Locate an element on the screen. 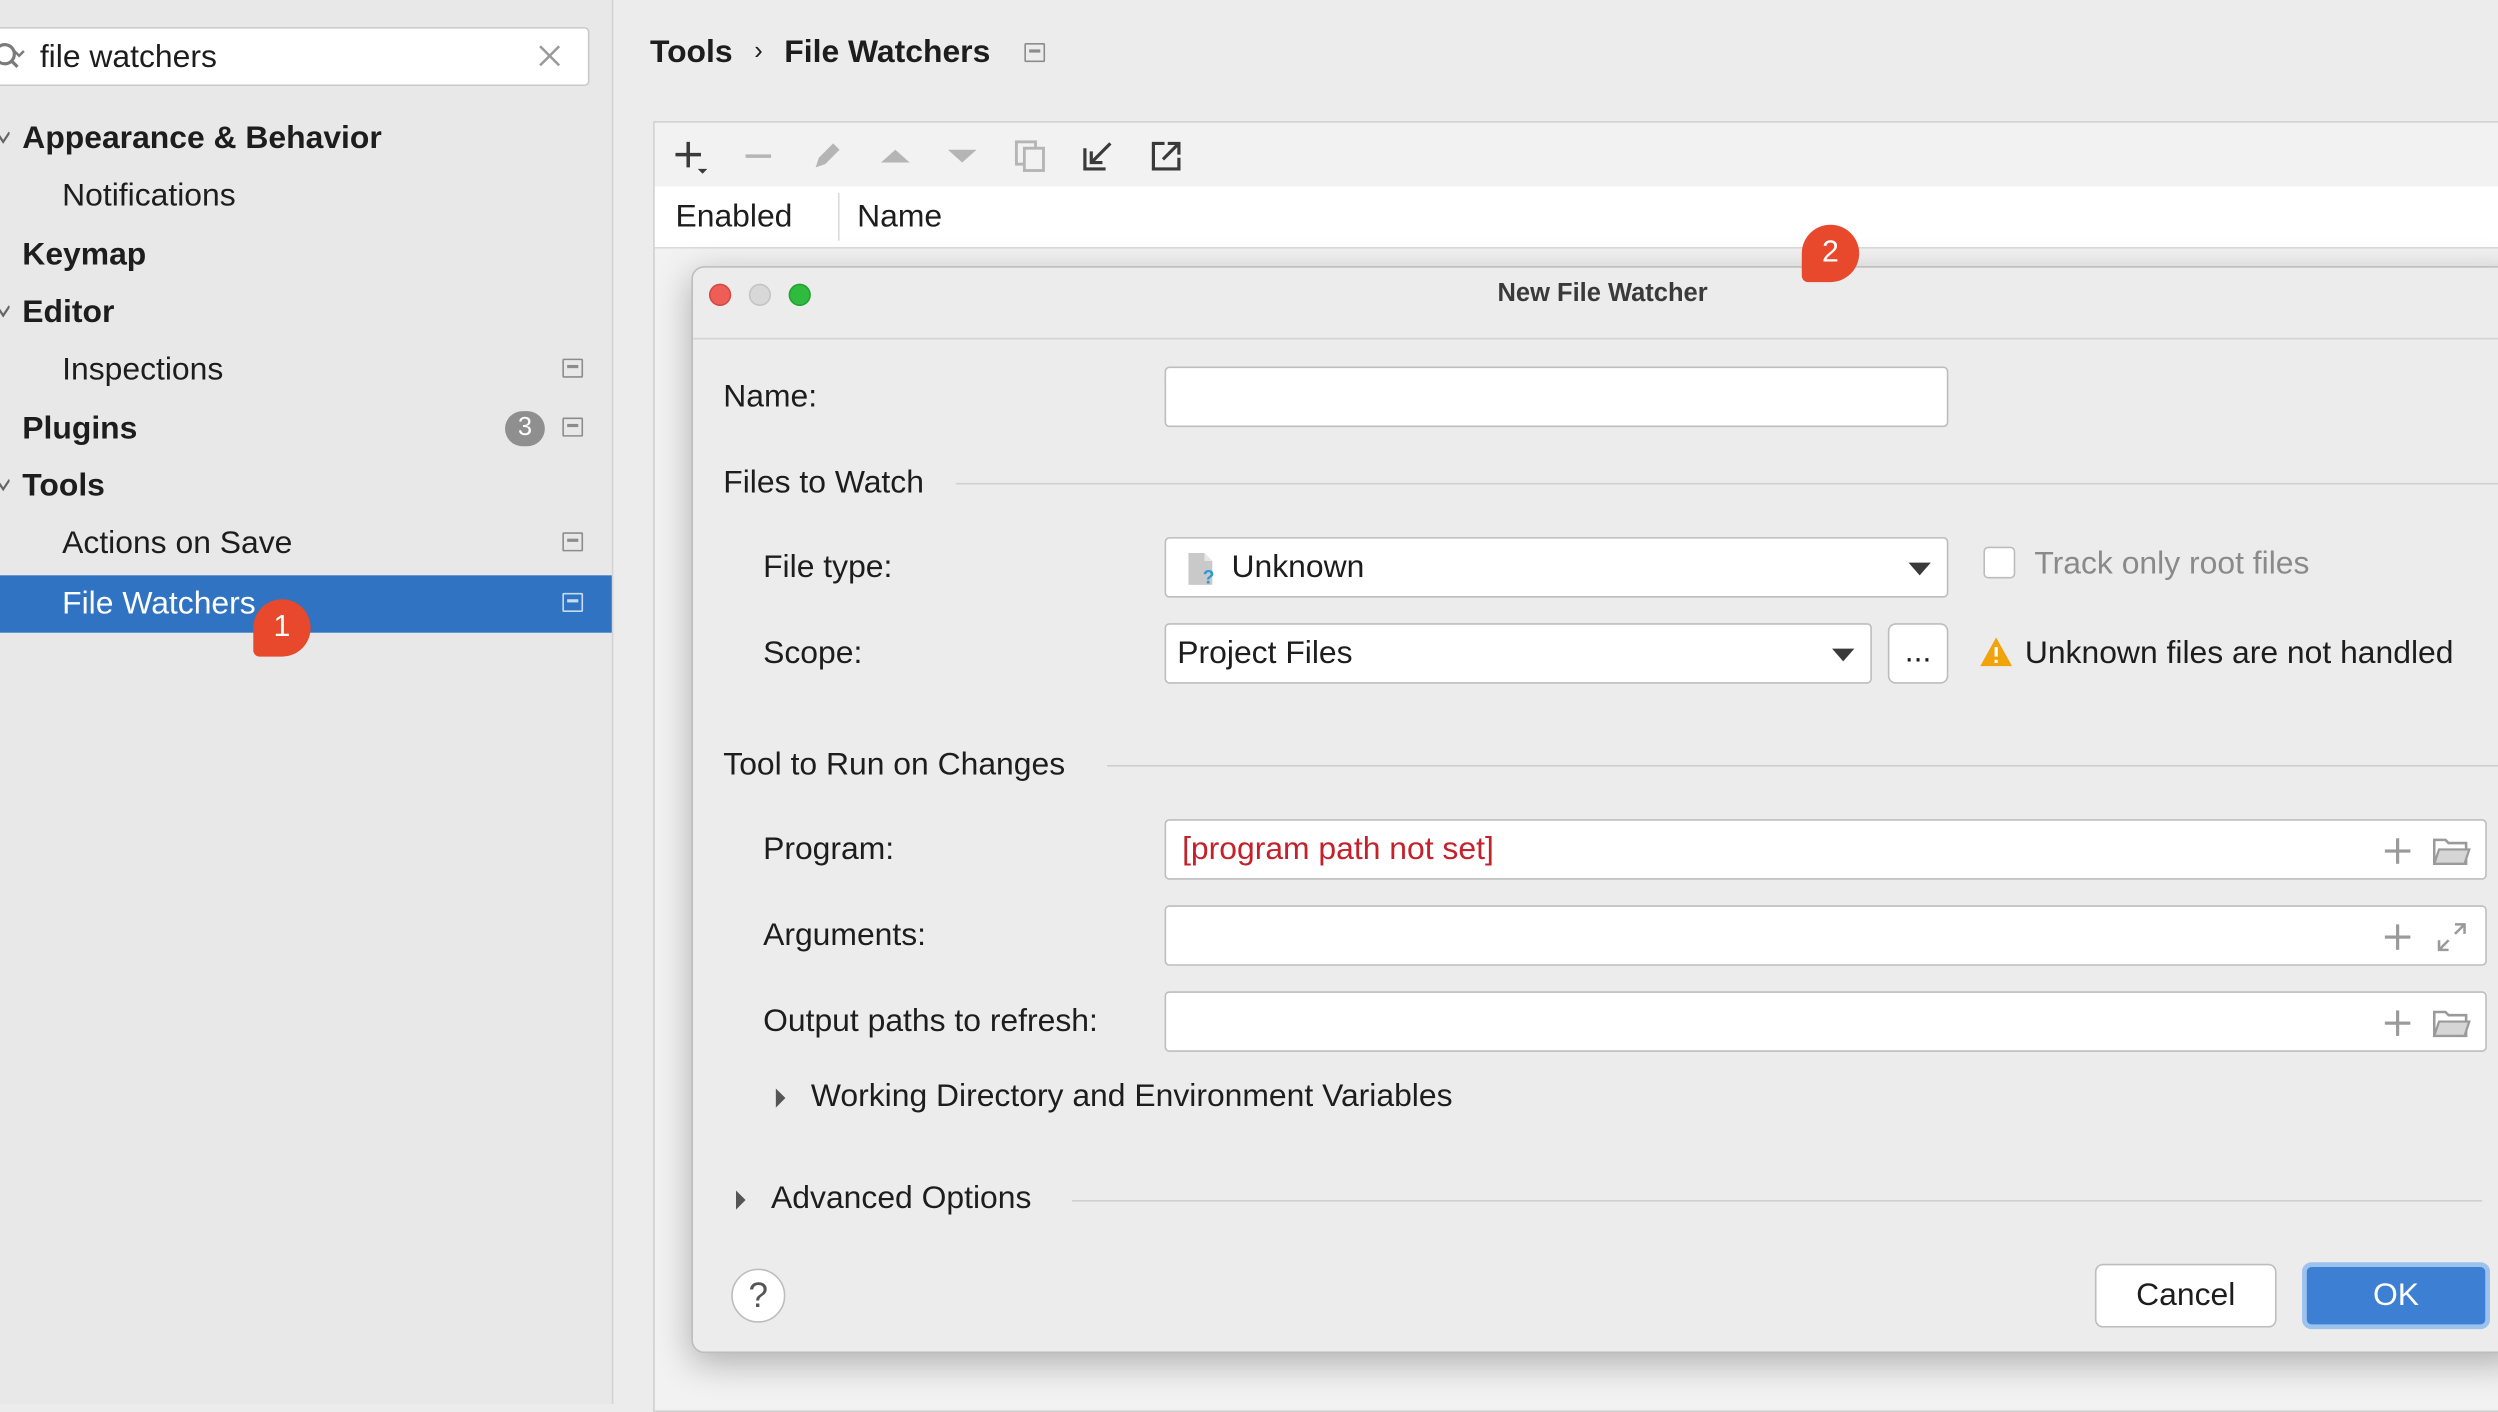  scope-select: Project Files is located at coordinates (1518, 653).